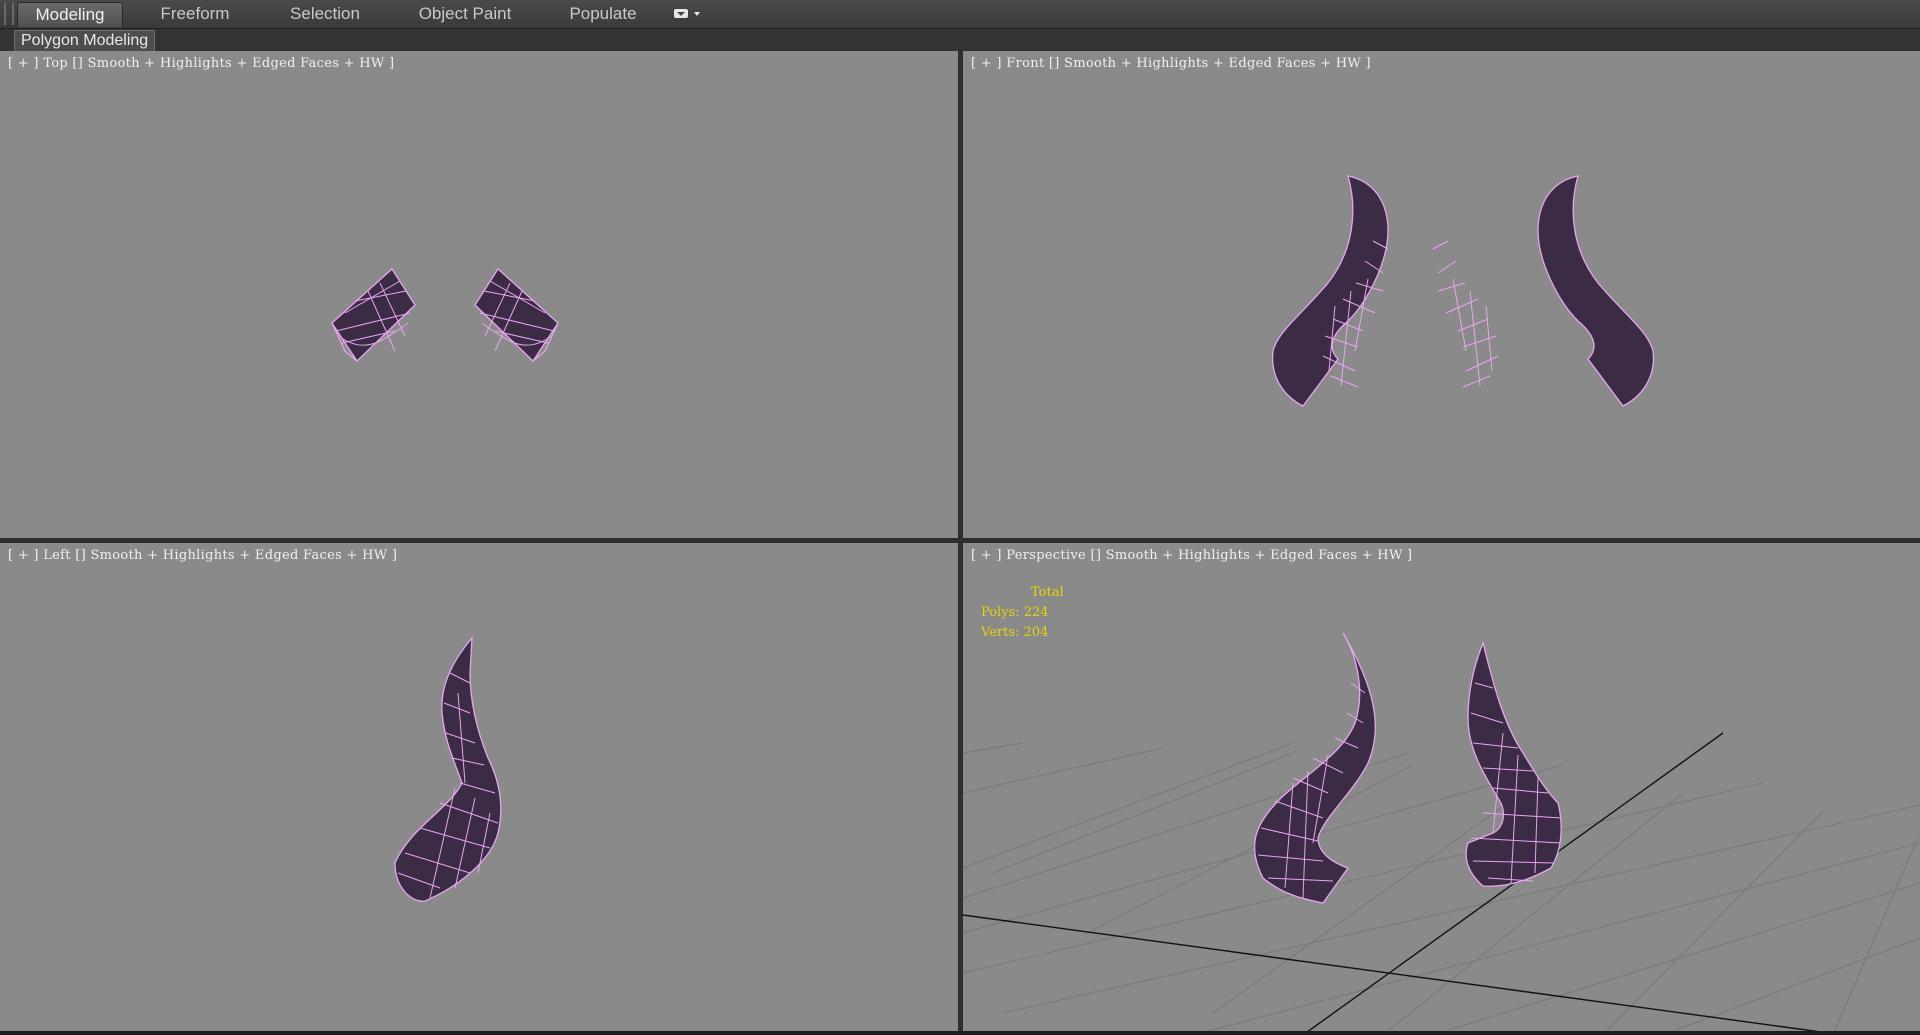 The width and height of the screenshot is (1920, 1035). What do you see at coordinates (960, 40) in the screenshot?
I see `ribbon-panel-bar: Polygon Modeling` at bounding box center [960, 40].